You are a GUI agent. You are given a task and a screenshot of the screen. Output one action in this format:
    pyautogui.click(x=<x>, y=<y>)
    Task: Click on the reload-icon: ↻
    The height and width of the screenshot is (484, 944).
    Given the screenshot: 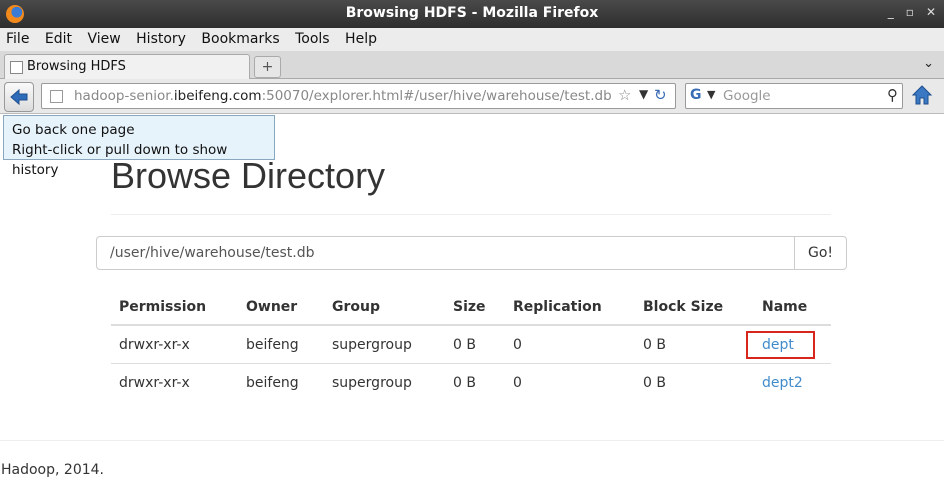 What is the action you would take?
    pyautogui.click(x=660, y=95)
    